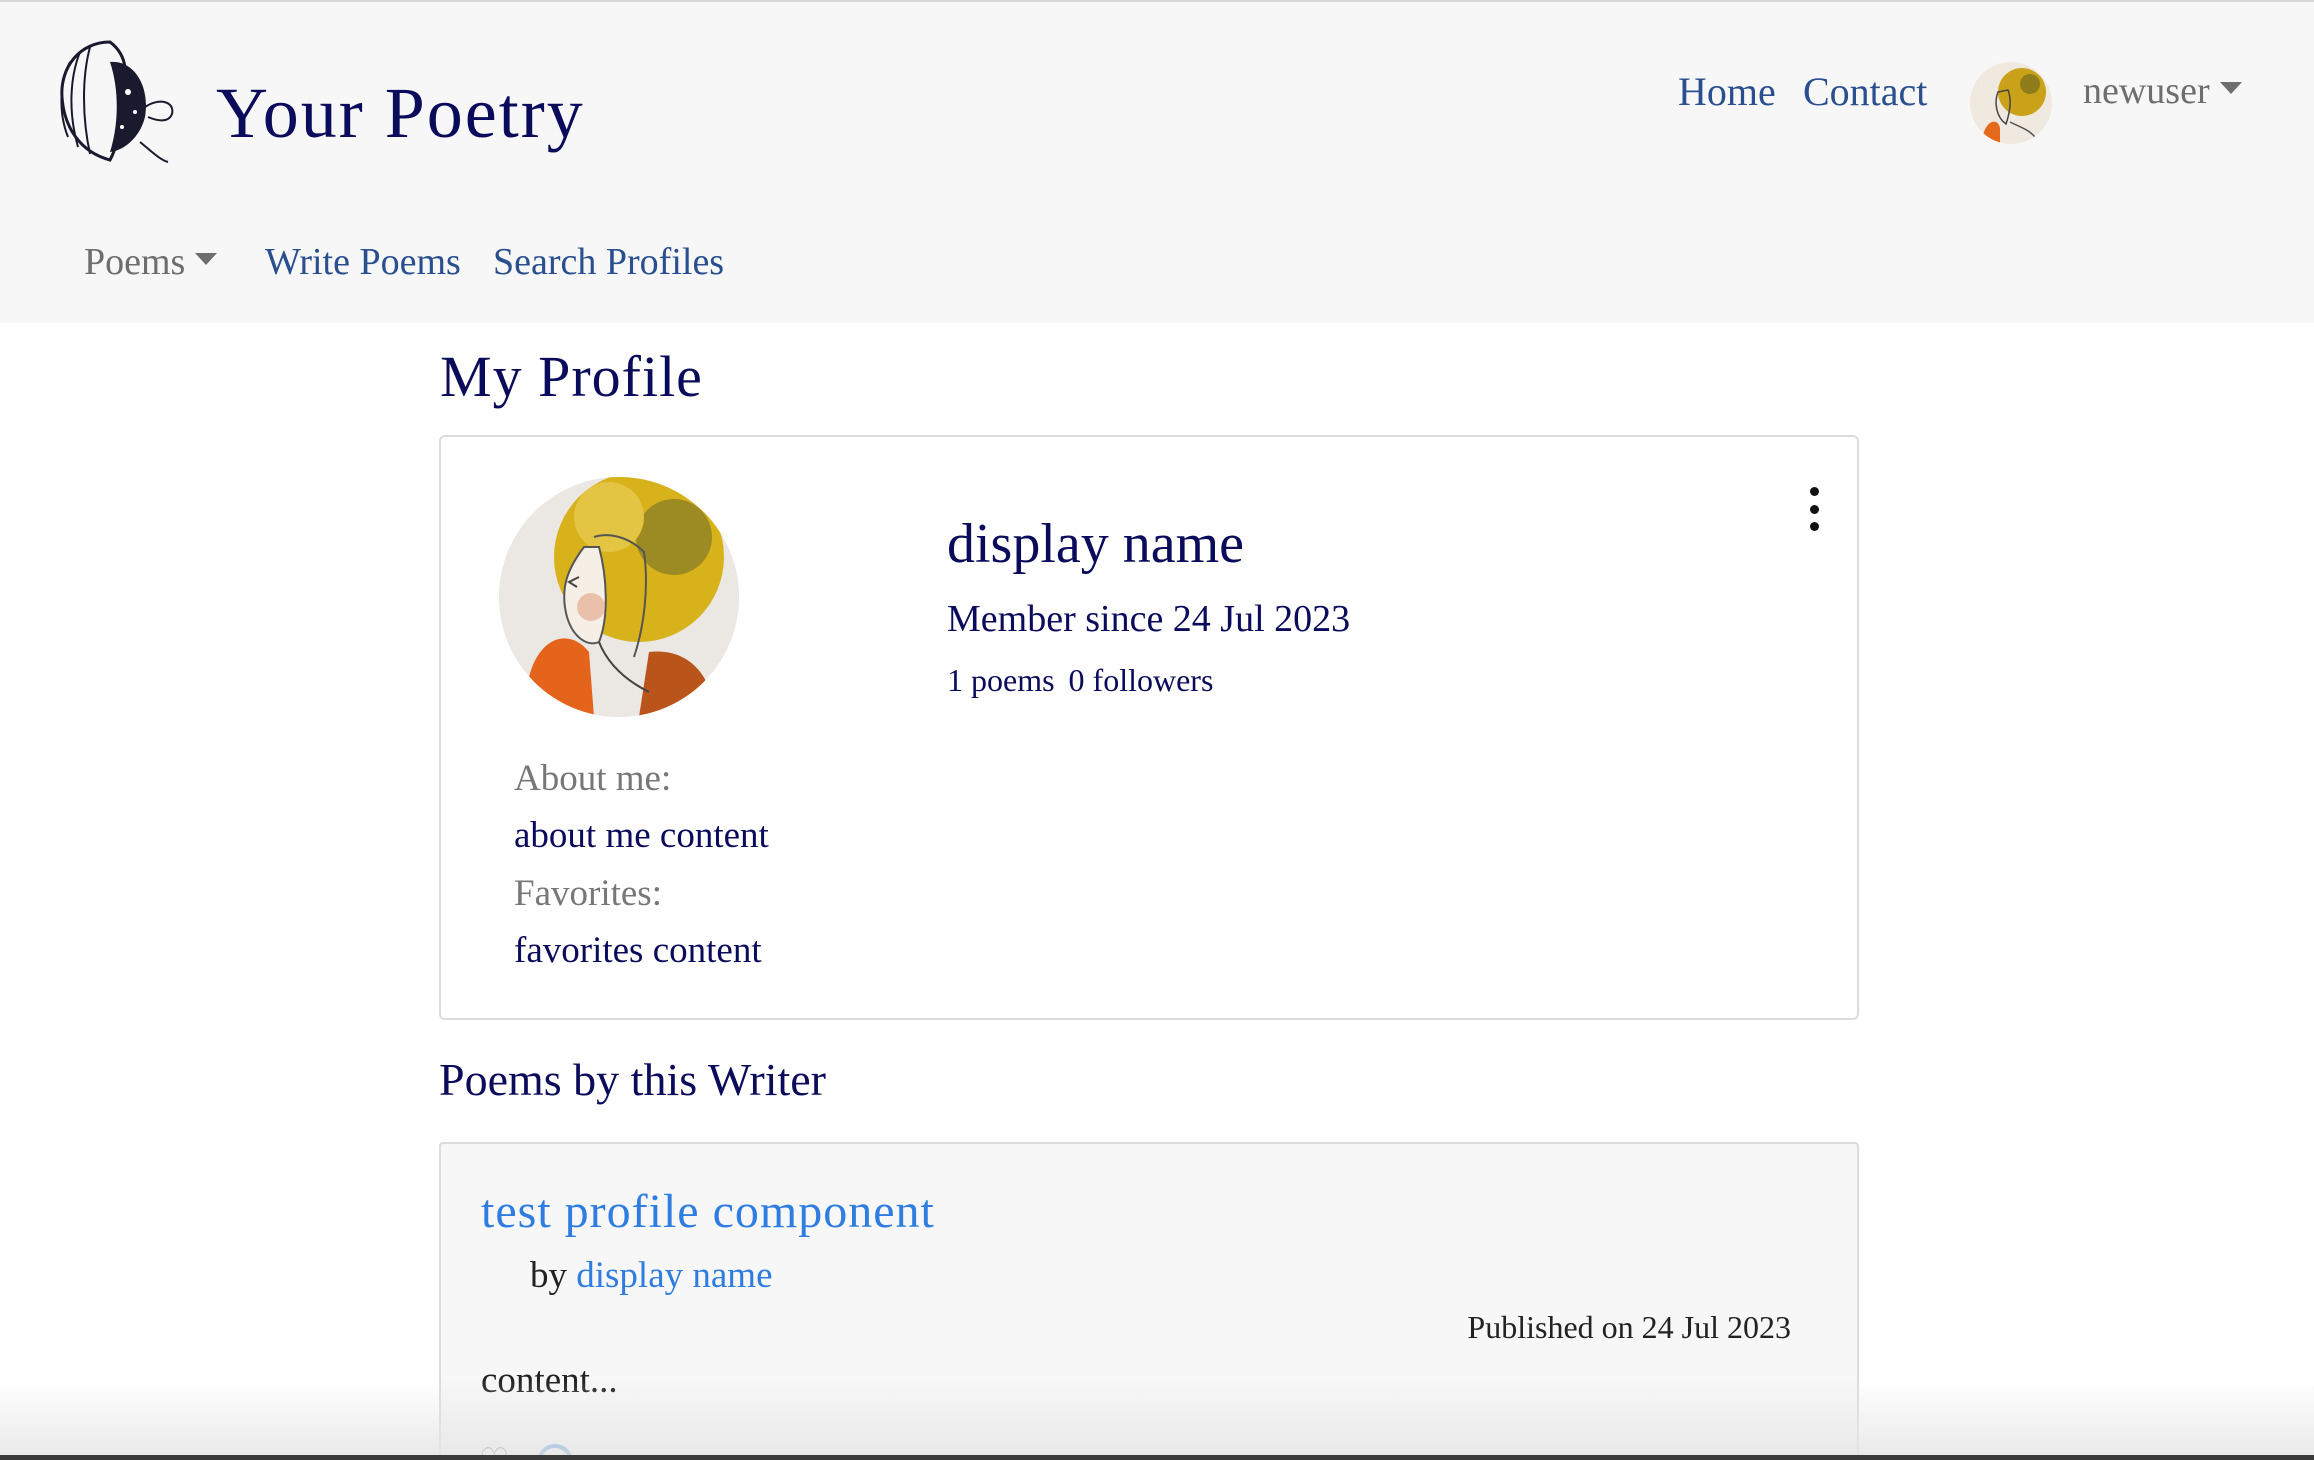 The image size is (2314, 1460). What do you see at coordinates (548, 1275) in the screenshot?
I see `byline-prefix: by` at bounding box center [548, 1275].